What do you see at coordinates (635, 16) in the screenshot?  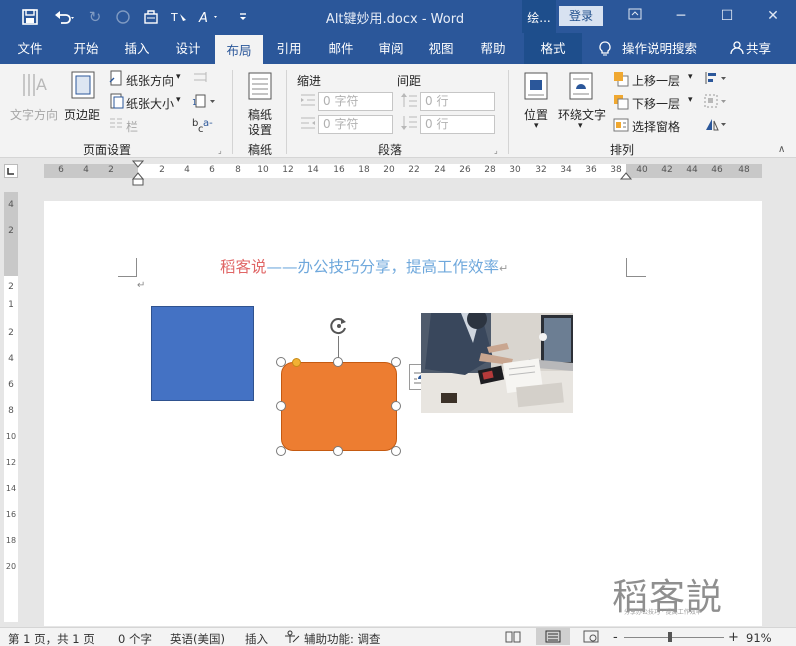 I see `ribbon-display-icon` at bounding box center [635, 16].